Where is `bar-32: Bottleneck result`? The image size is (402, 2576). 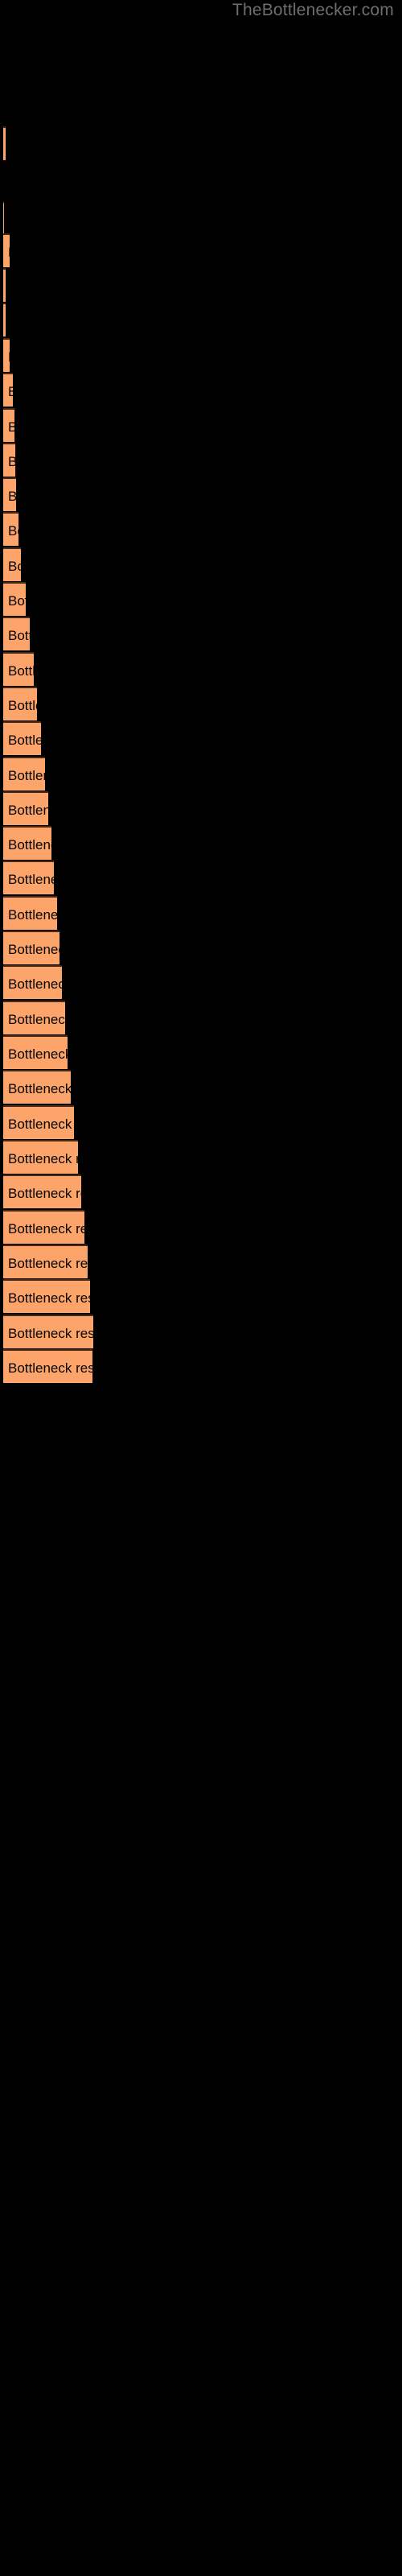
bar-32: Bottleneck result is located at coordinates (45, 1261).